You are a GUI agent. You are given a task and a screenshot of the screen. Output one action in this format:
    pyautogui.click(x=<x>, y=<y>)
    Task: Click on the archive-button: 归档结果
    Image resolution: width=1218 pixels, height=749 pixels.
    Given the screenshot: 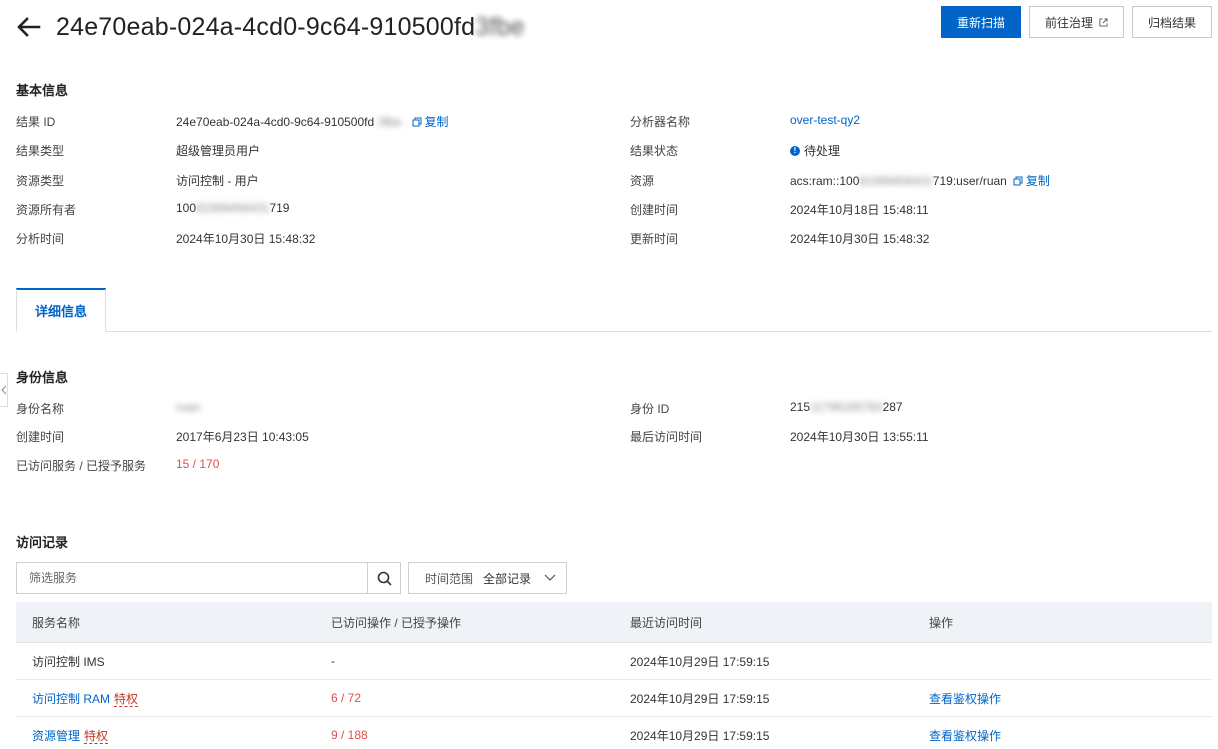 What is the action you would take?
    pyautogui.click(x=1171, y=22)
    